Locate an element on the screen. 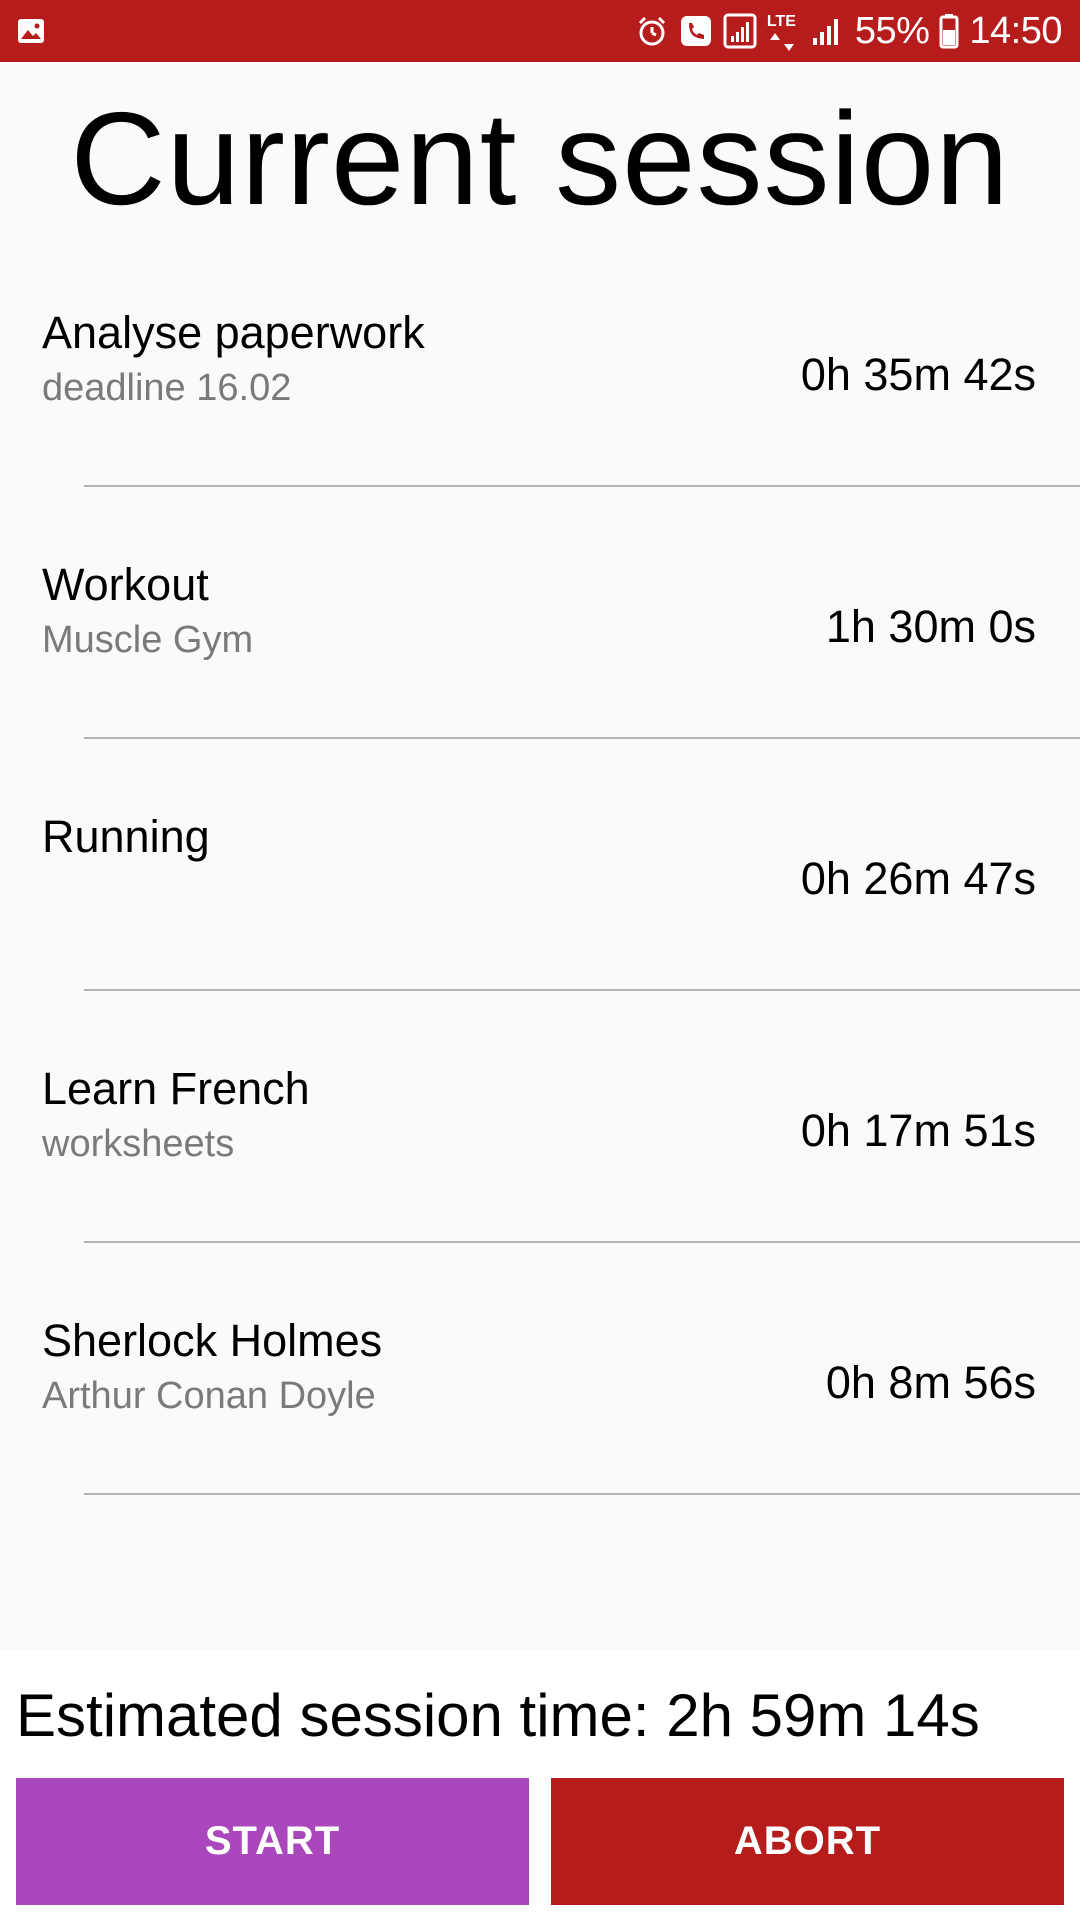 The image size is (1080, 1920). page-title: Current session is located at coordinates (540, 158).